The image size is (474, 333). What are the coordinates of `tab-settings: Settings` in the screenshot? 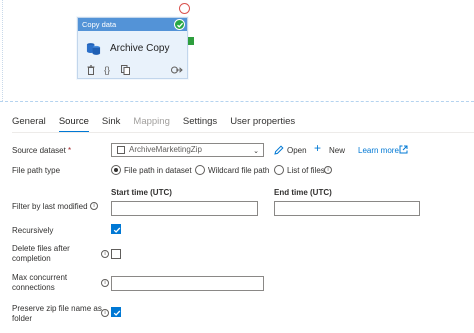 It's located at (200, 122).